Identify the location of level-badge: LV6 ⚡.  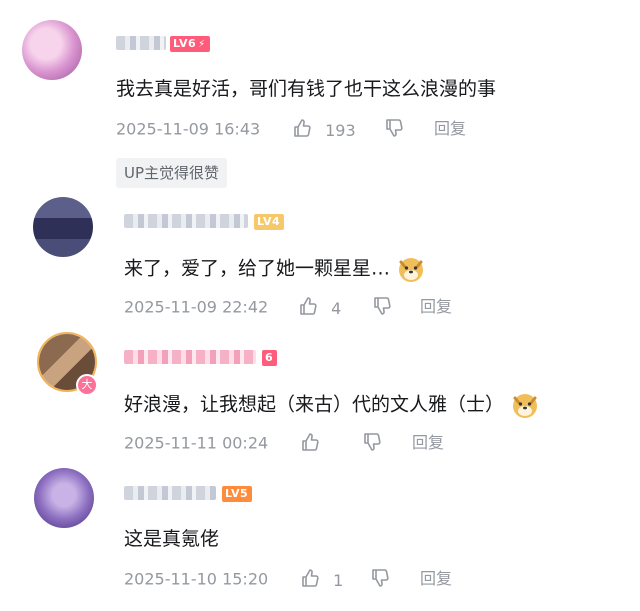
(190, 44).